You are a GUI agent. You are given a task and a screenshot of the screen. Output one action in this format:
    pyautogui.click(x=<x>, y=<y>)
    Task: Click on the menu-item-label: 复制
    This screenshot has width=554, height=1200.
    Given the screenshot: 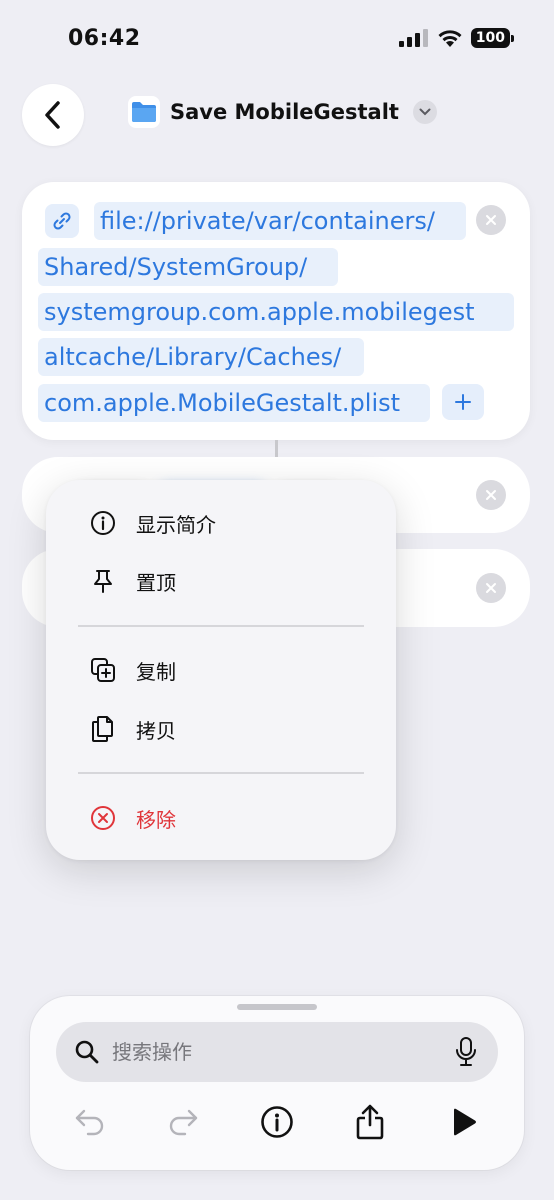 What is the action you would take?
    pyautogui.click(x=156, y=671)
    